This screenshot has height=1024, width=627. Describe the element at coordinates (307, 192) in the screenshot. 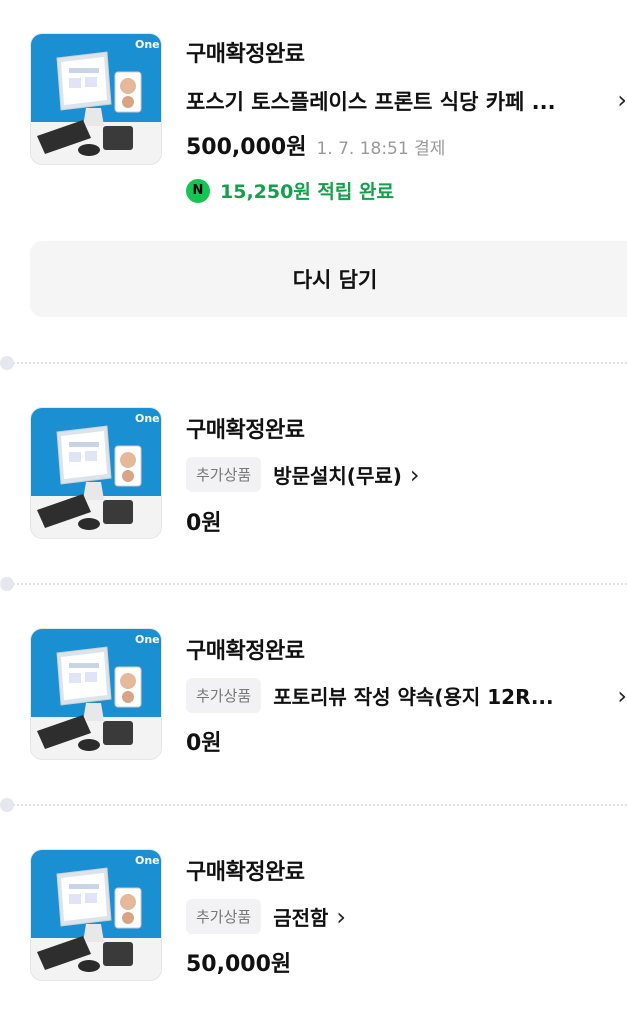

I see `point-earned: 15,250원 적립 완료` at that location.